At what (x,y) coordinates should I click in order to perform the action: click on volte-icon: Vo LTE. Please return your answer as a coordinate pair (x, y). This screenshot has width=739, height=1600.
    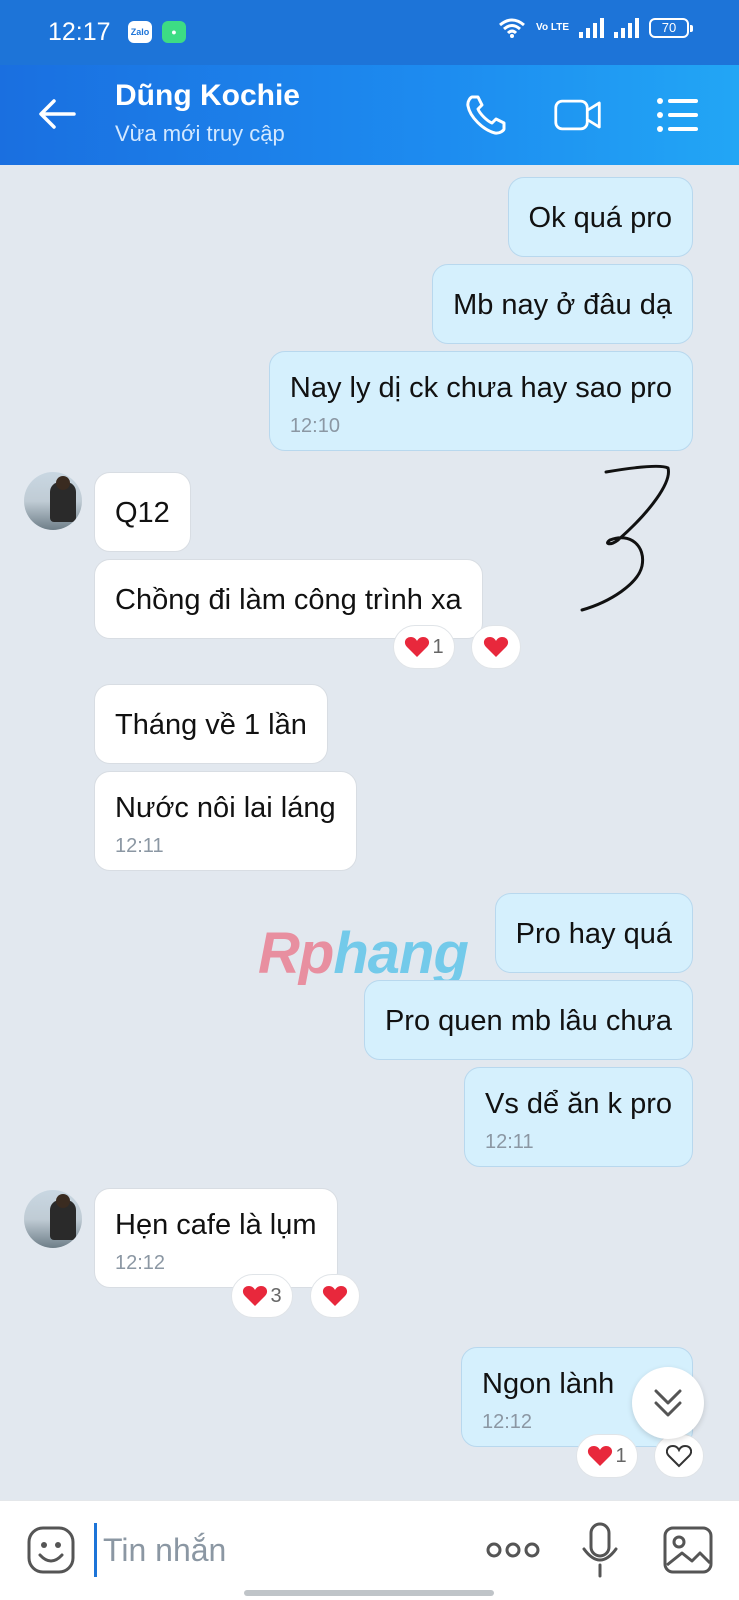
    Looking at the image, I should click on (552, 27).